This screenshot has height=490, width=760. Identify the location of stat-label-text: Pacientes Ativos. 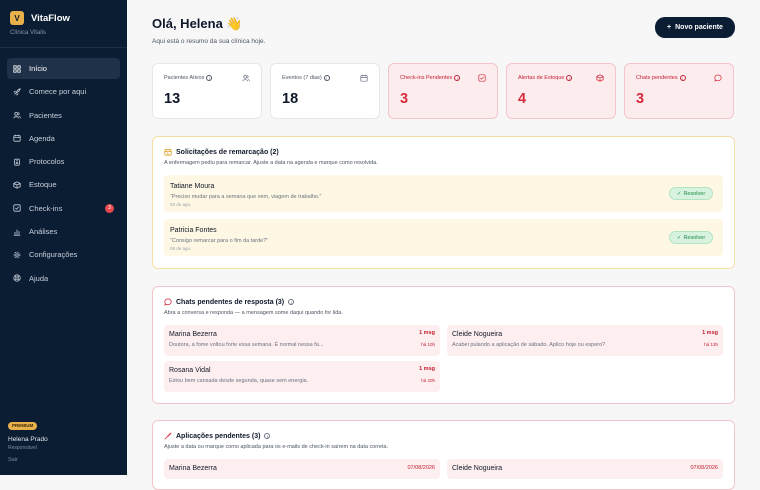
(184, 78).